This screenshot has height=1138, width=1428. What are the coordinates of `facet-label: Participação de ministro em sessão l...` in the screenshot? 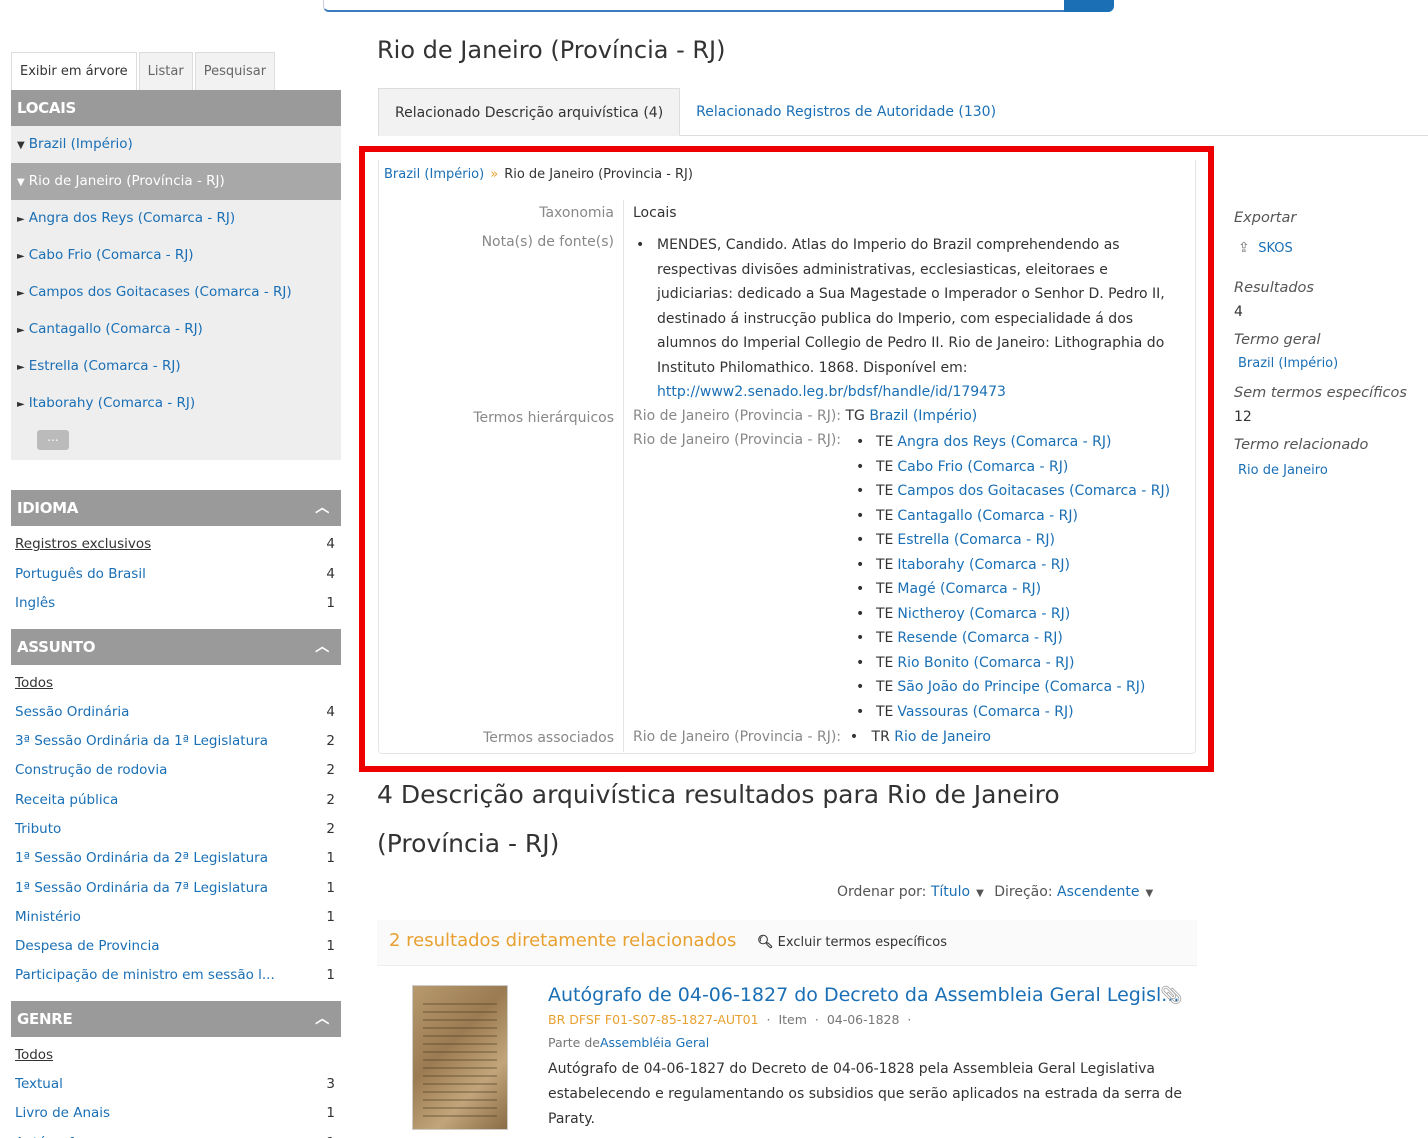 It's located at (145, 975).